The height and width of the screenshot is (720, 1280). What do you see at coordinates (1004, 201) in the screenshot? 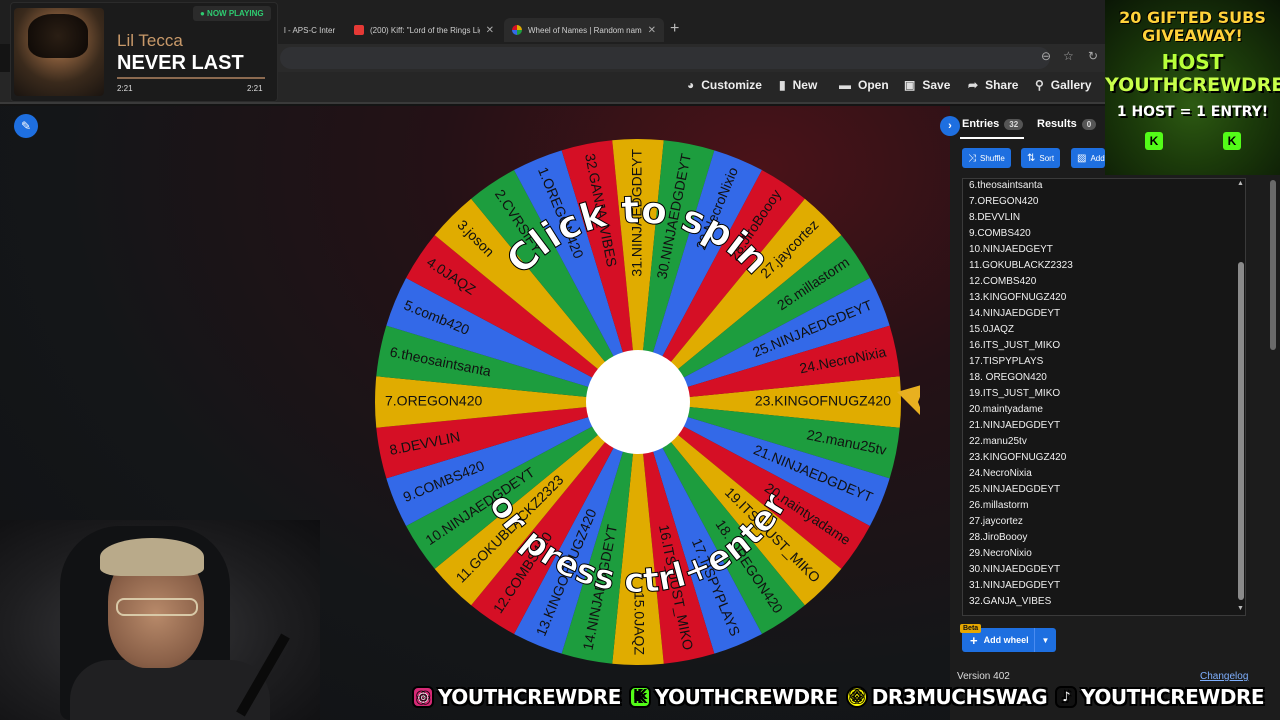
I see `entry-line: 7.OREGON420` at bounding box center [1004, 201].